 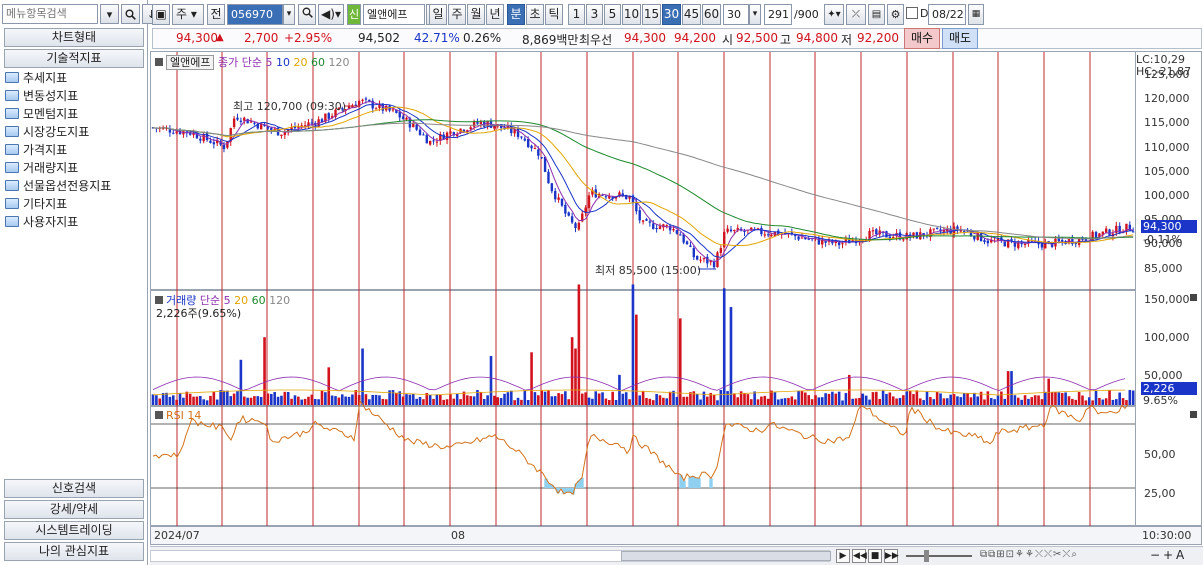 I want to click on interval-dropdown-icon: ▾, so click(x=755, y=14).